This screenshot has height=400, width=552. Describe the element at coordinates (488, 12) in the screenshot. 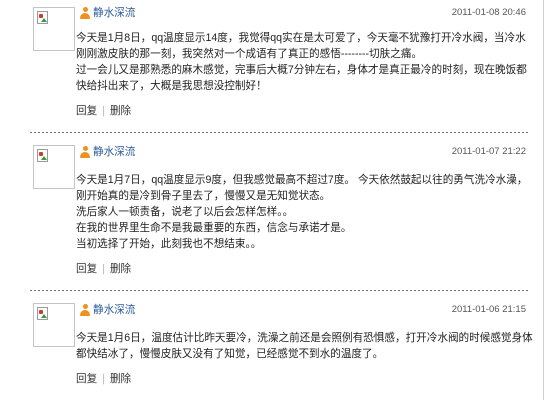

I see `post-timestamp: 2011-01-08 20:46` at that location.